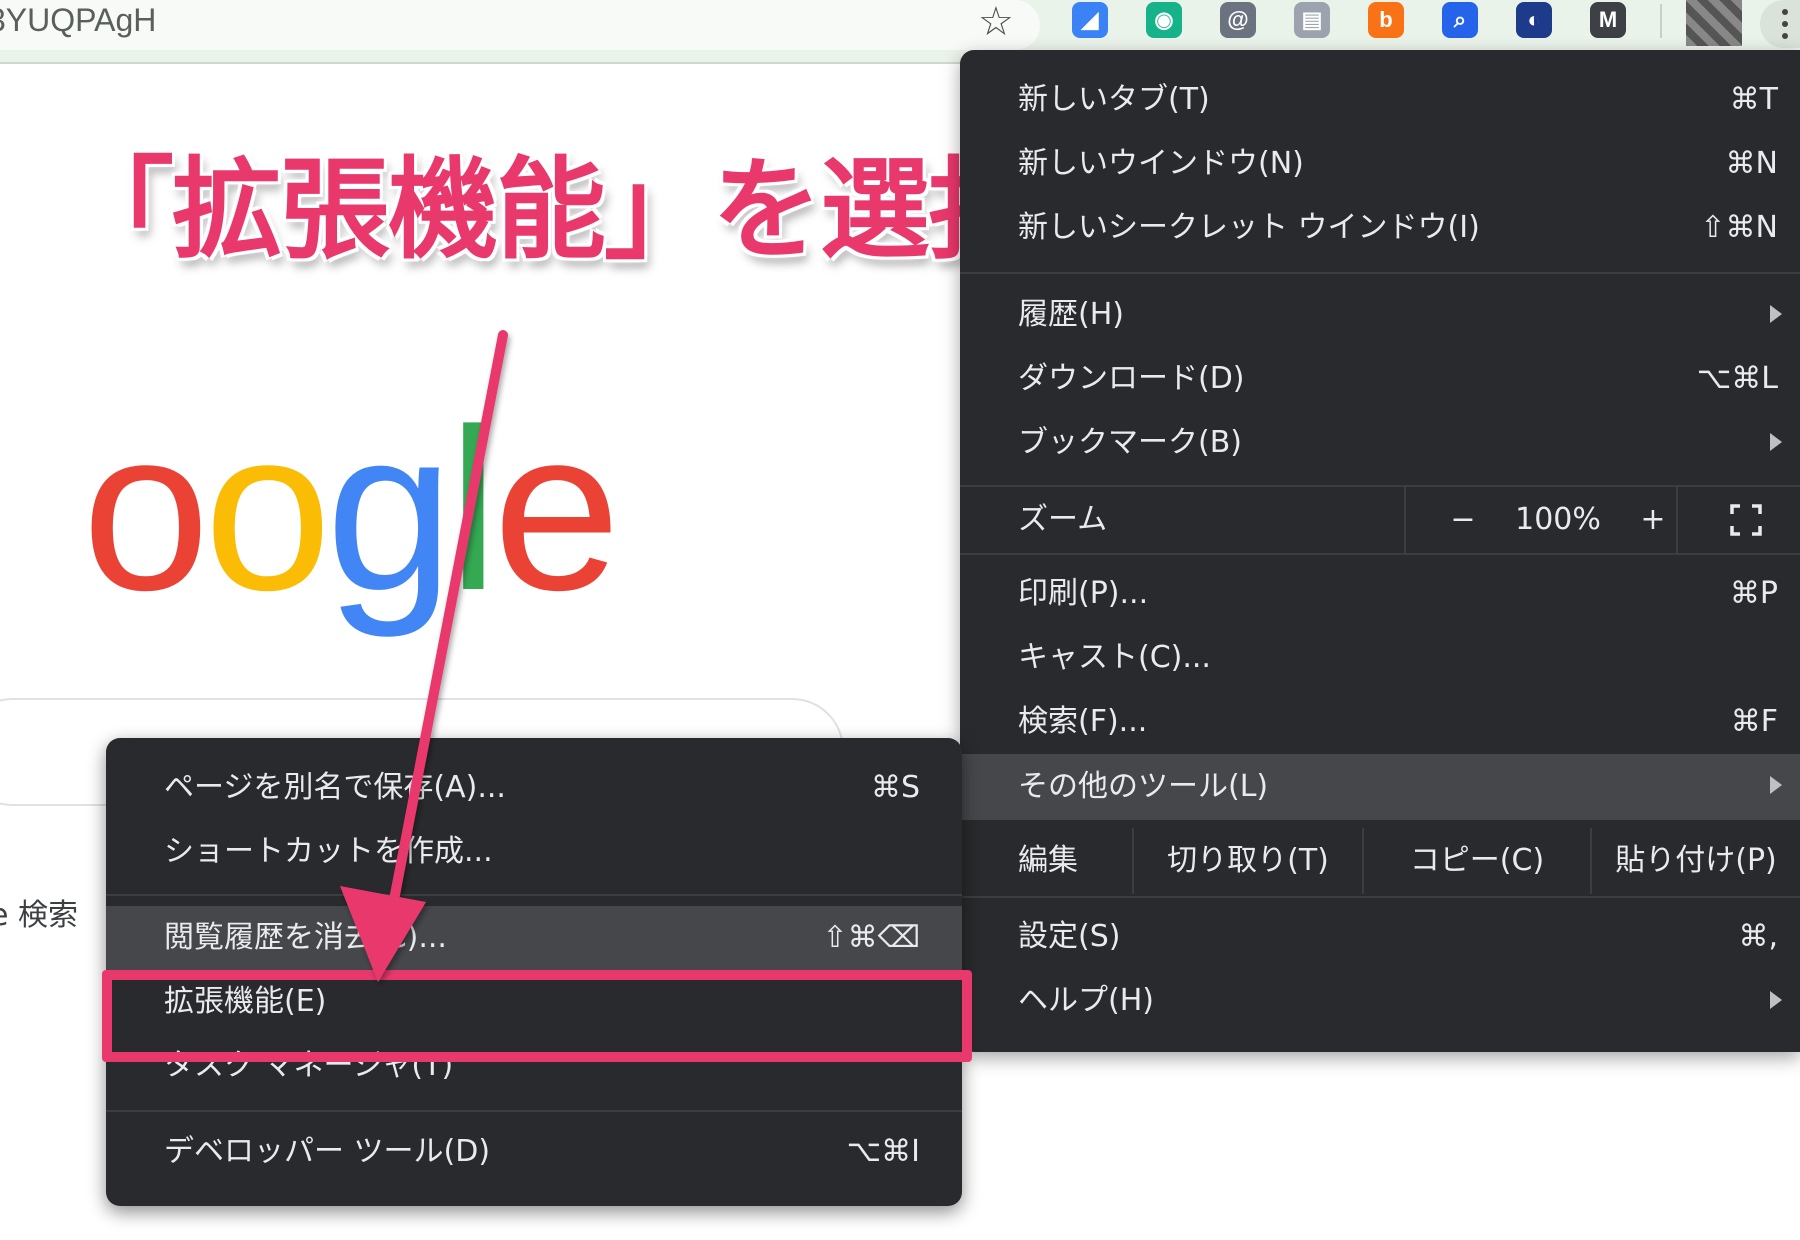 This screenshot has height=1240, width=1800. Describe the element at coordinates (424, 656) in the screenshot. I see `pointer-arrow-icon` at that location.